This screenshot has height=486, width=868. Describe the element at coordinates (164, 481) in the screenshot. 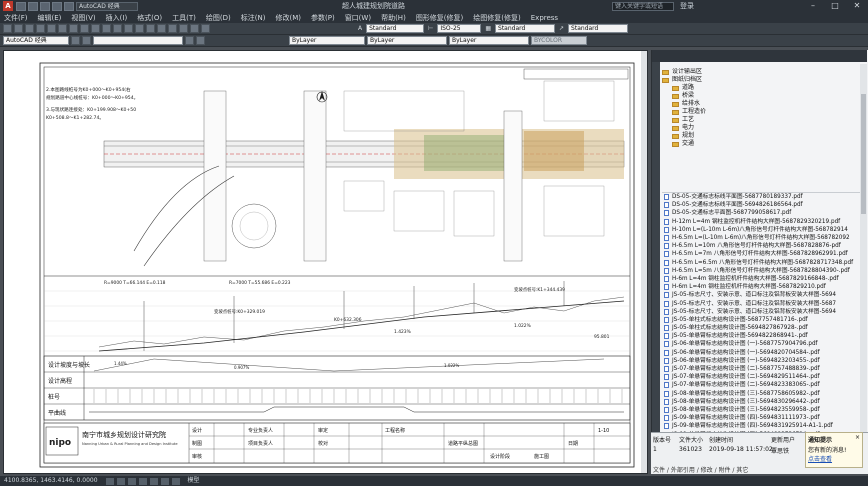

I see `otrack-icon` at that location.